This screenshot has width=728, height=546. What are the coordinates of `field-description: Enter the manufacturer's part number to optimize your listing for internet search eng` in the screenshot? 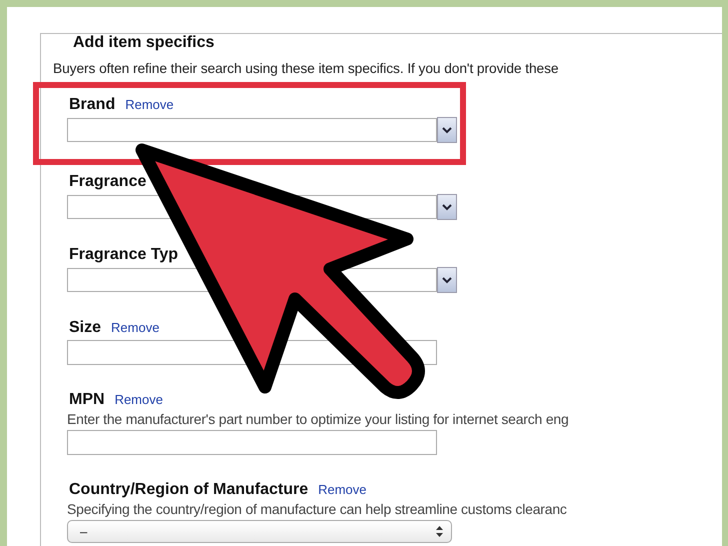 It's located at (318, 419).